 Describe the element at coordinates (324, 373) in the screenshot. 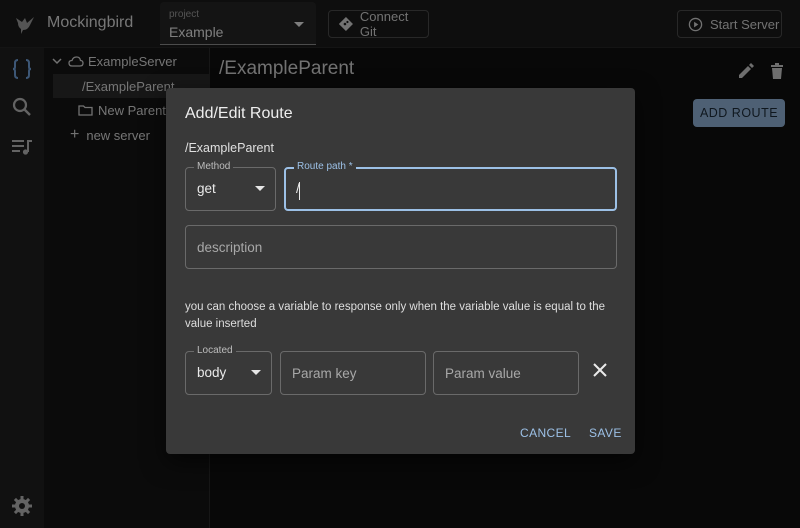

I see `param-key-placeholder: Param key` at that location.